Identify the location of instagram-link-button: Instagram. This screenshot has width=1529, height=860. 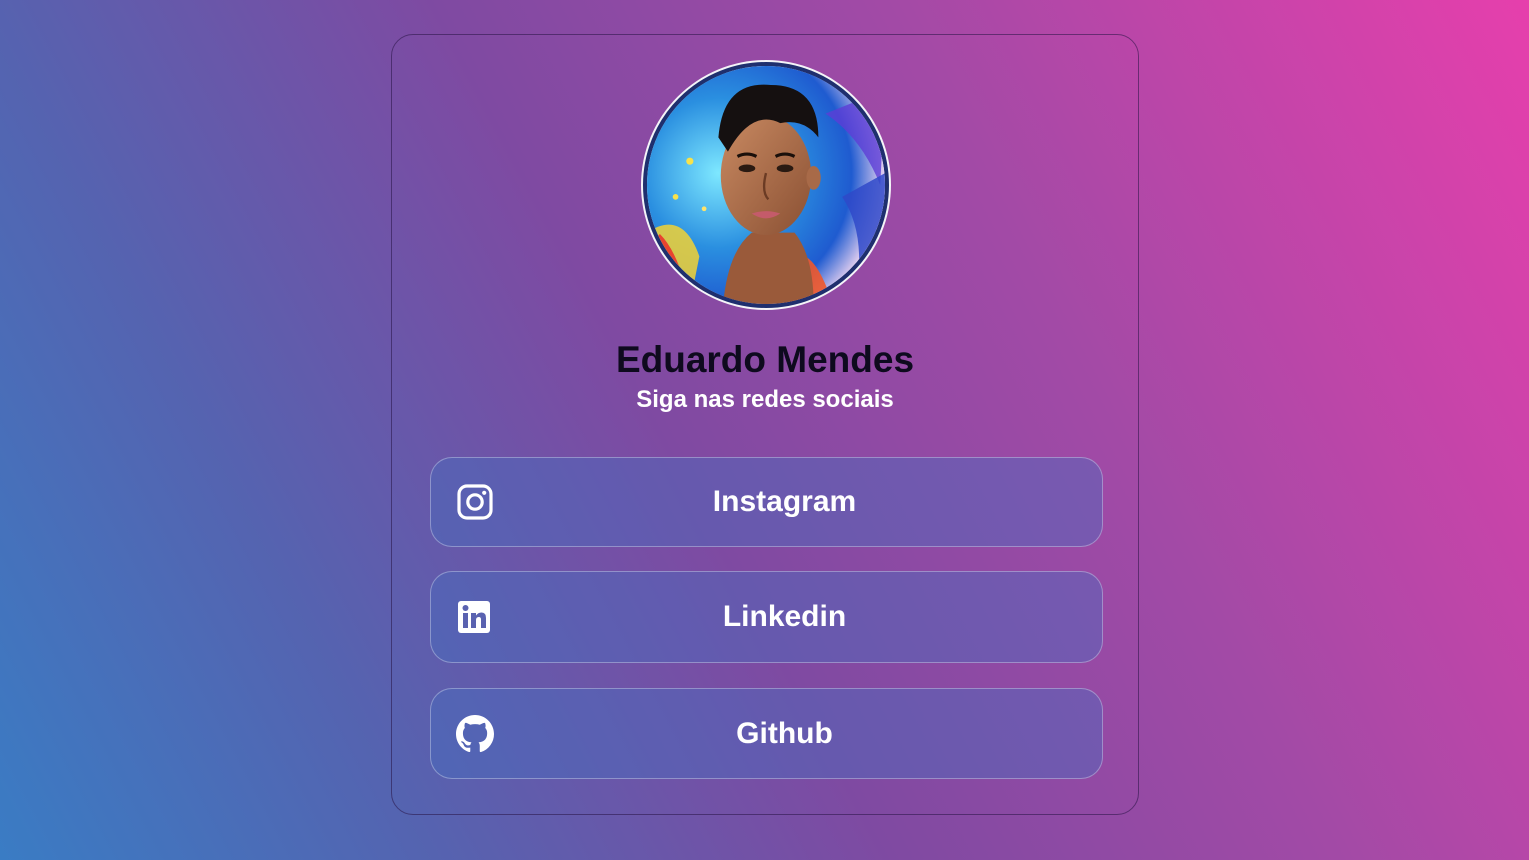
(766, 502).